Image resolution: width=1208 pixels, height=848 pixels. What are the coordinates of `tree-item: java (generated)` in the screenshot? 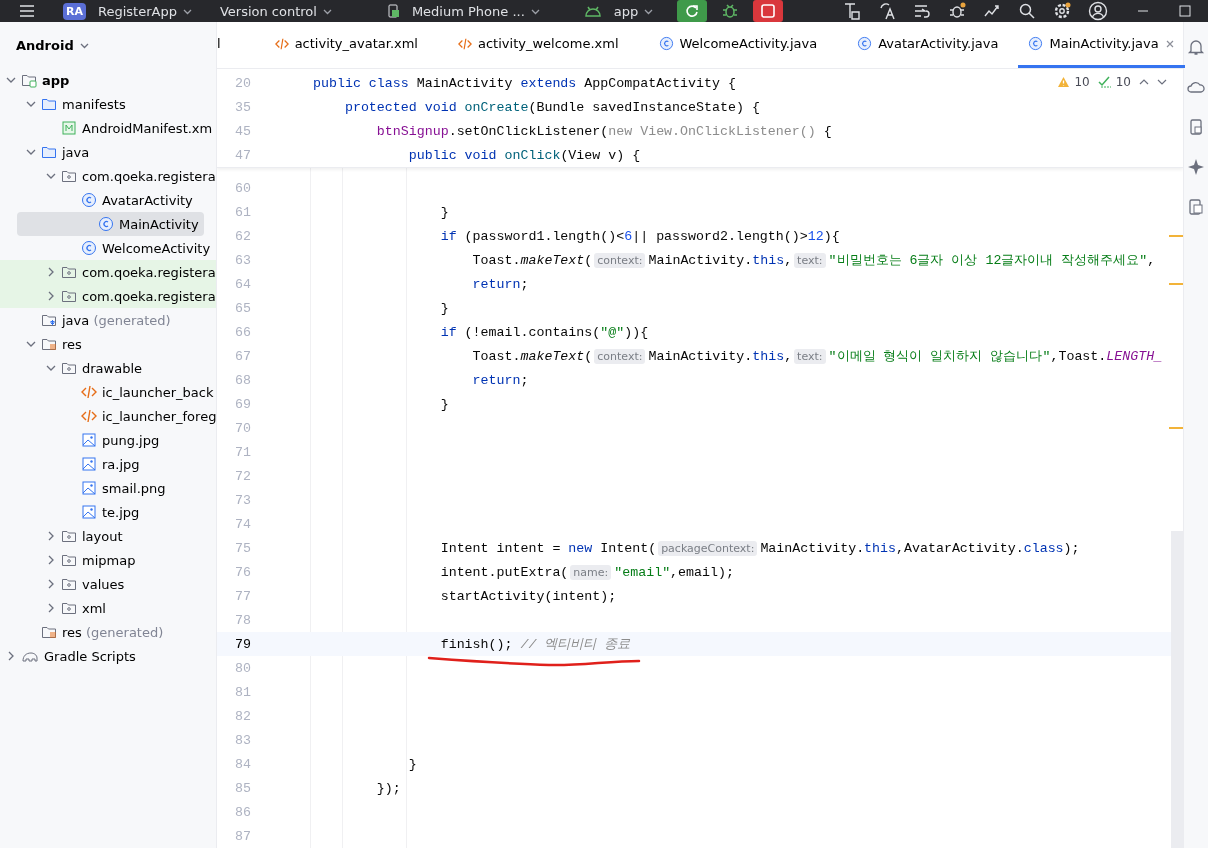 It's located at (108, 320).